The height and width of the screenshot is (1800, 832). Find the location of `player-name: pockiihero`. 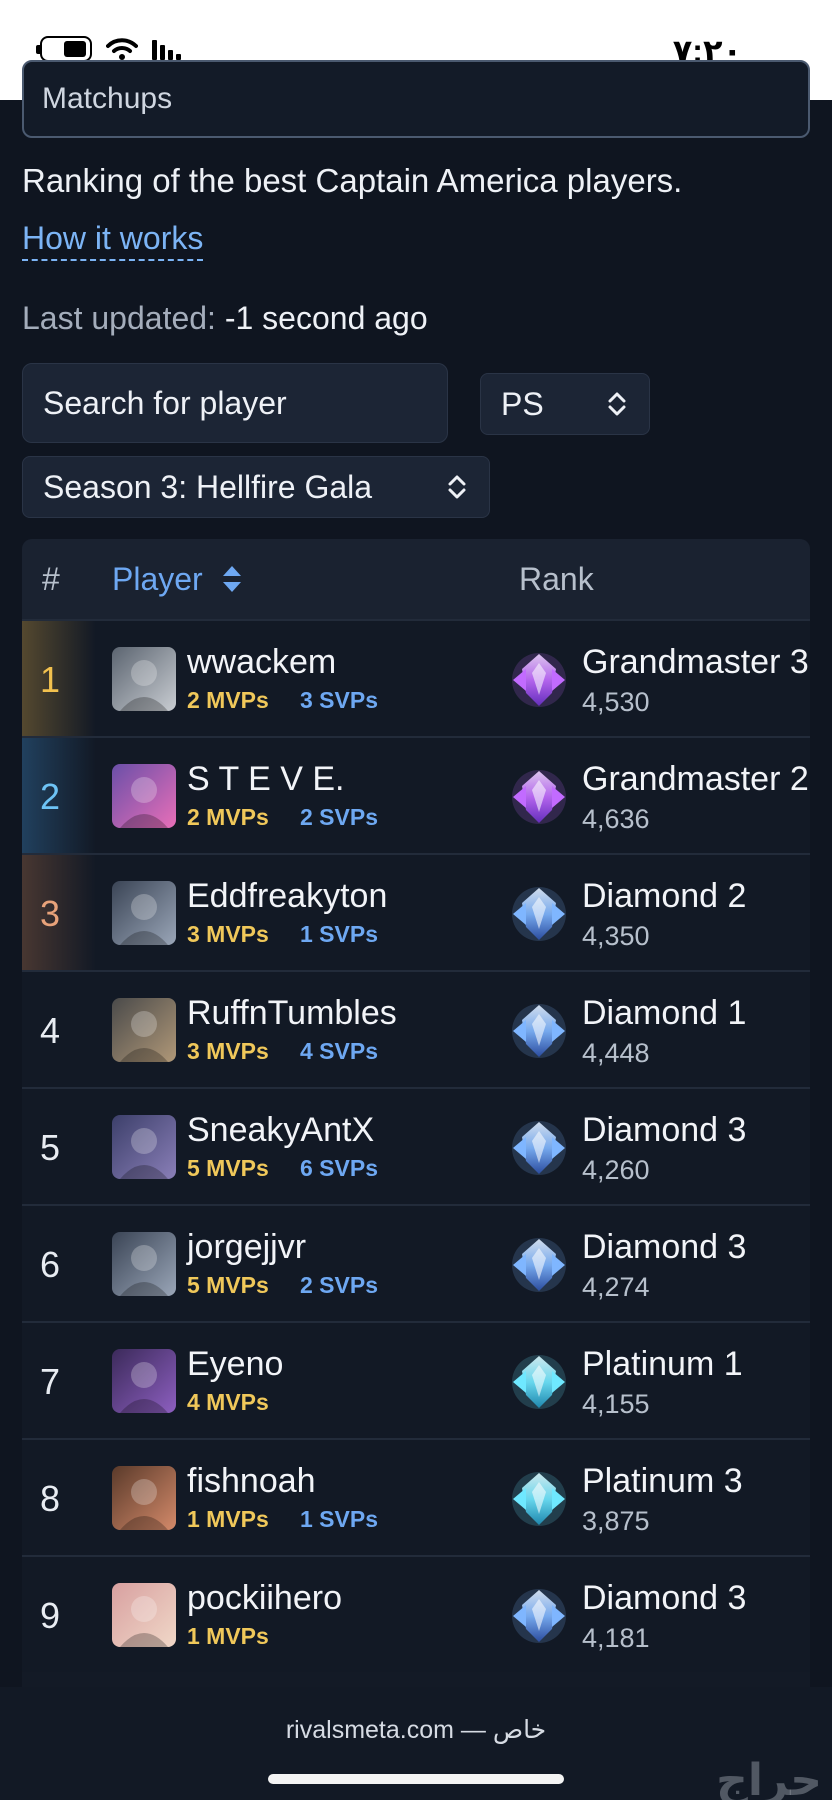

player-name: pockiihero is located at coordinates (264, 1598).